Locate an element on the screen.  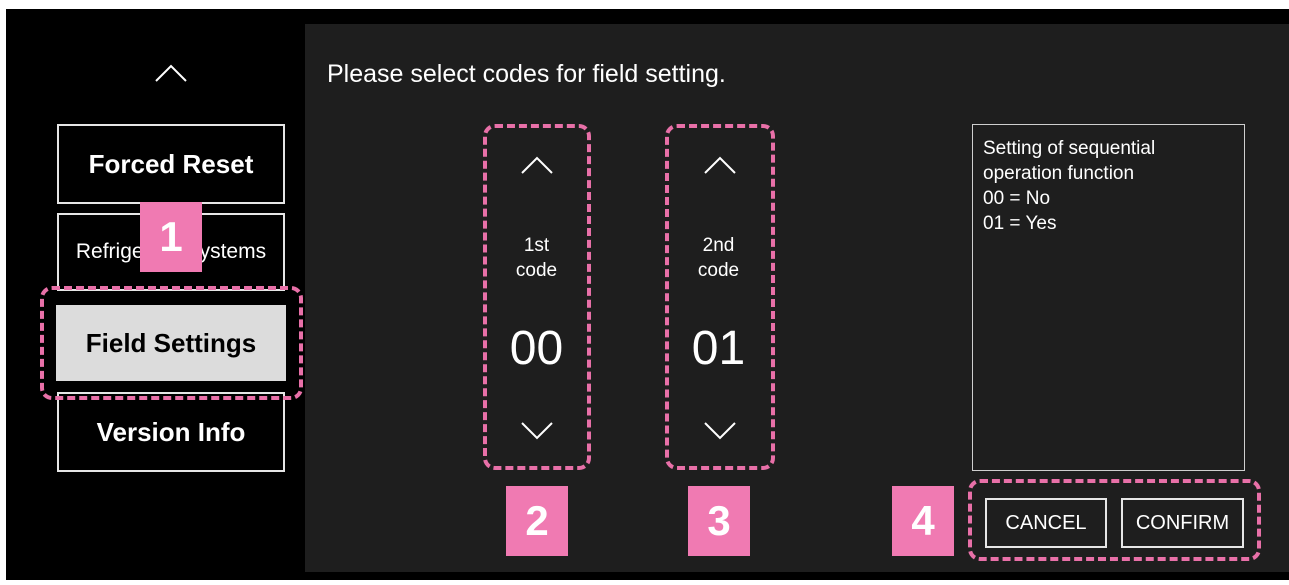
second-code-picker: 2nd code 01 is located at coordinates (718, 296).